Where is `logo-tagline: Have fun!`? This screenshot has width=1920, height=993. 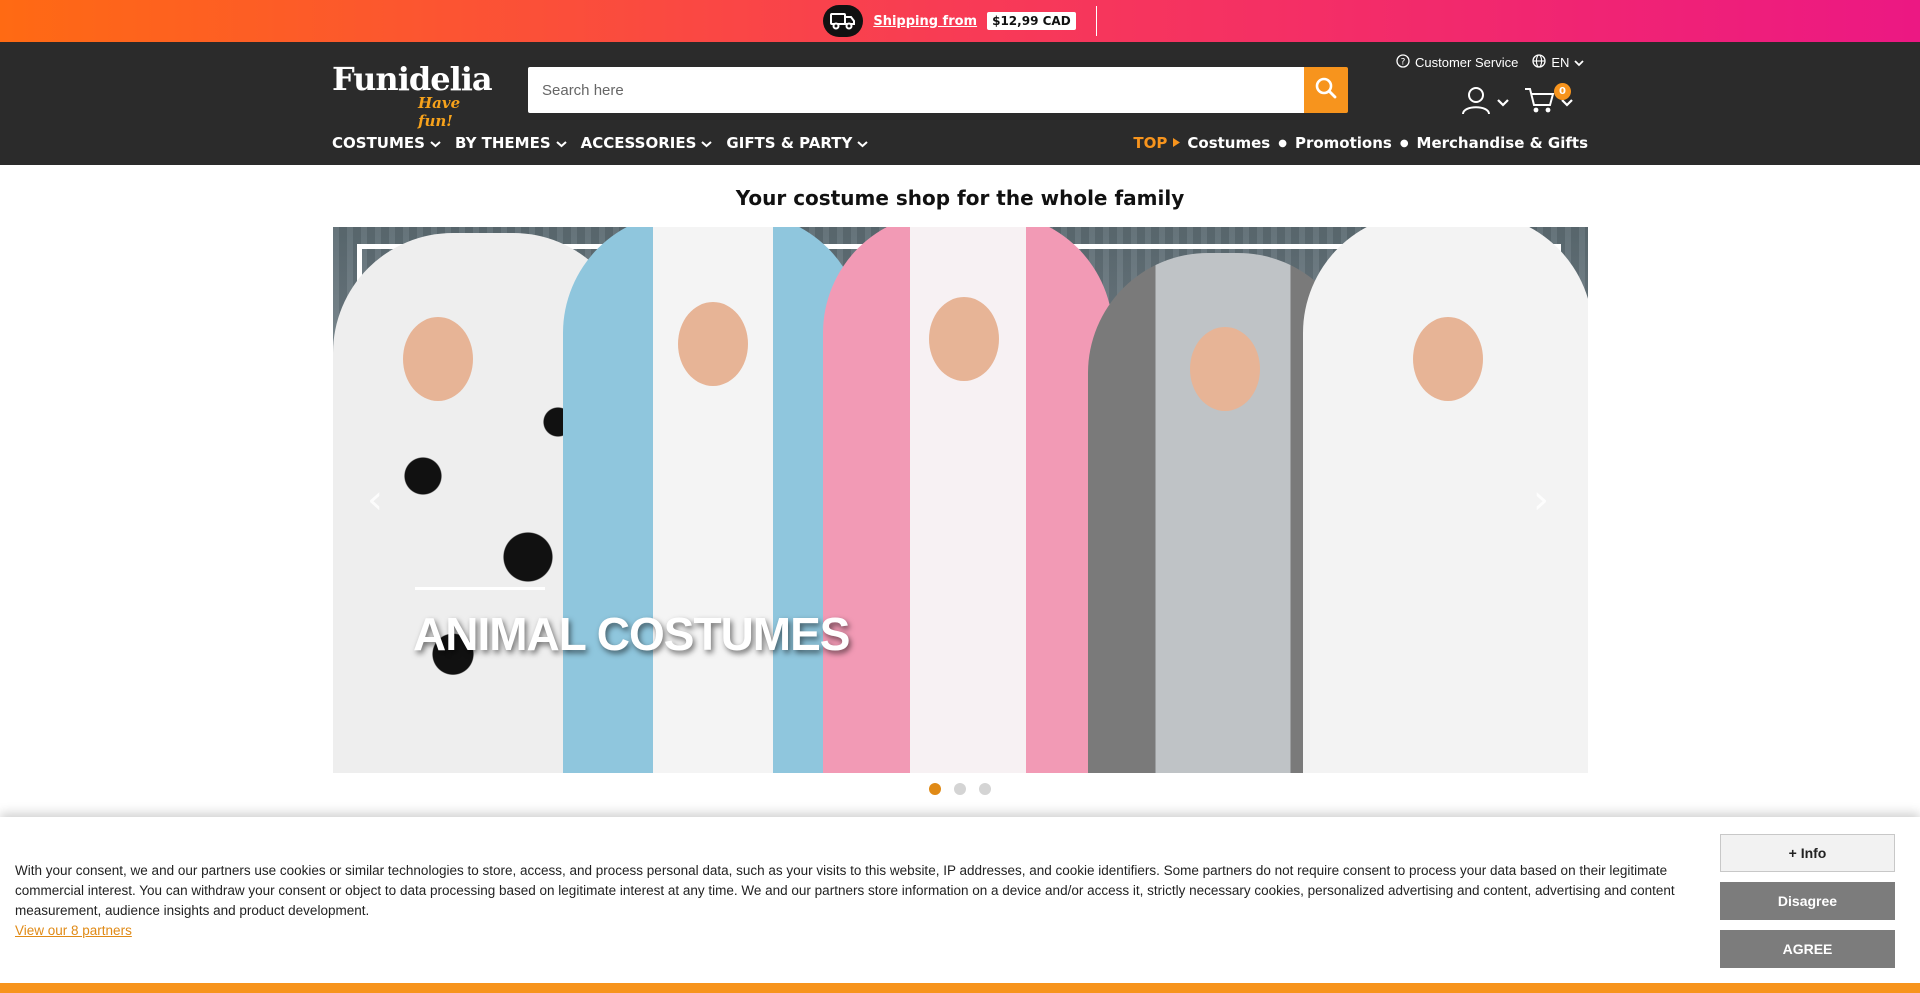 logo-tagline: Have fun! is located at coordinates (439, 112).